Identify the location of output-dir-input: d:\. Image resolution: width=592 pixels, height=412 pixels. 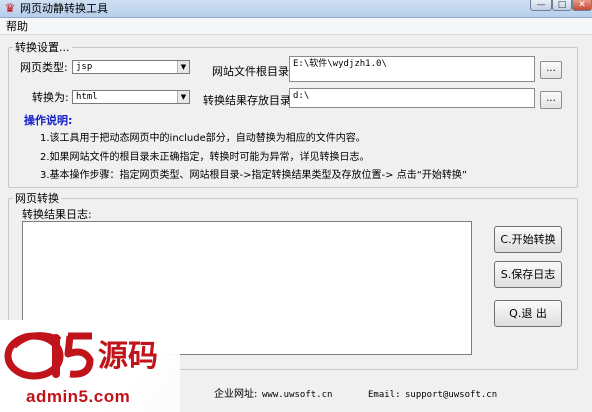
(412, 98).